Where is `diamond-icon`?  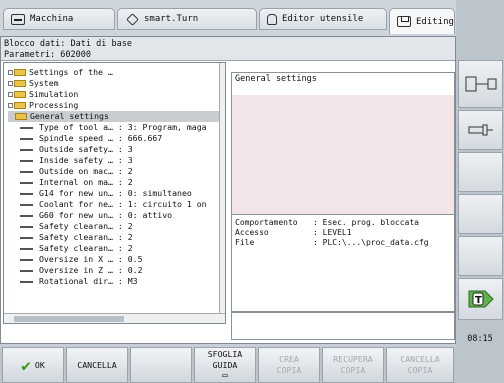 diamond-icon is located at coordinates (132, 19).